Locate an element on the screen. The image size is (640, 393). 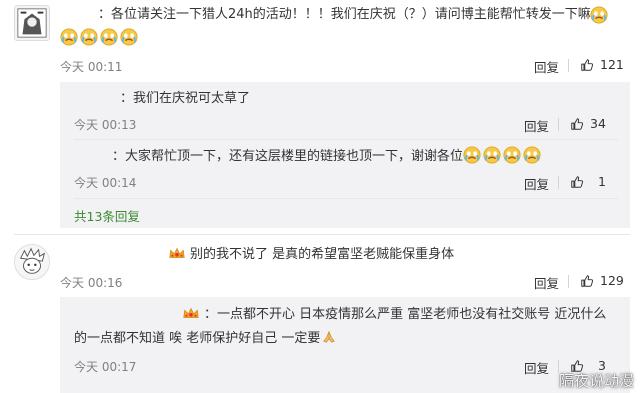
sub-reply-text-line2: 的一点都不知道 唉 老师保护好自己 一定要 is located at coordinates (205, 339).